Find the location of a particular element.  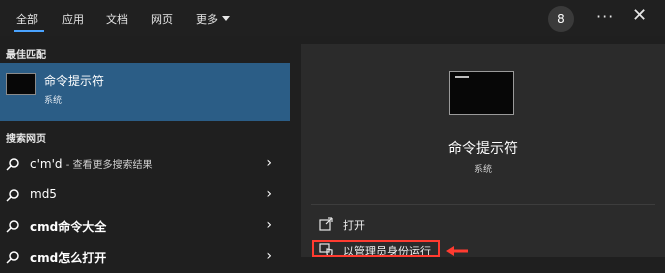

annotation-arrow-icon is located at coordinates (457, 251).